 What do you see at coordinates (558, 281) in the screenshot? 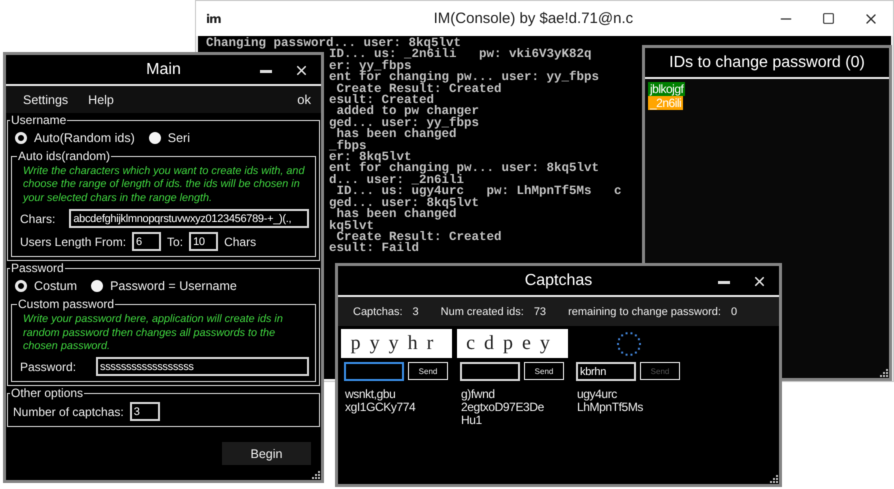
I see `window-title: Captchas` at bounding box center [558, 281].